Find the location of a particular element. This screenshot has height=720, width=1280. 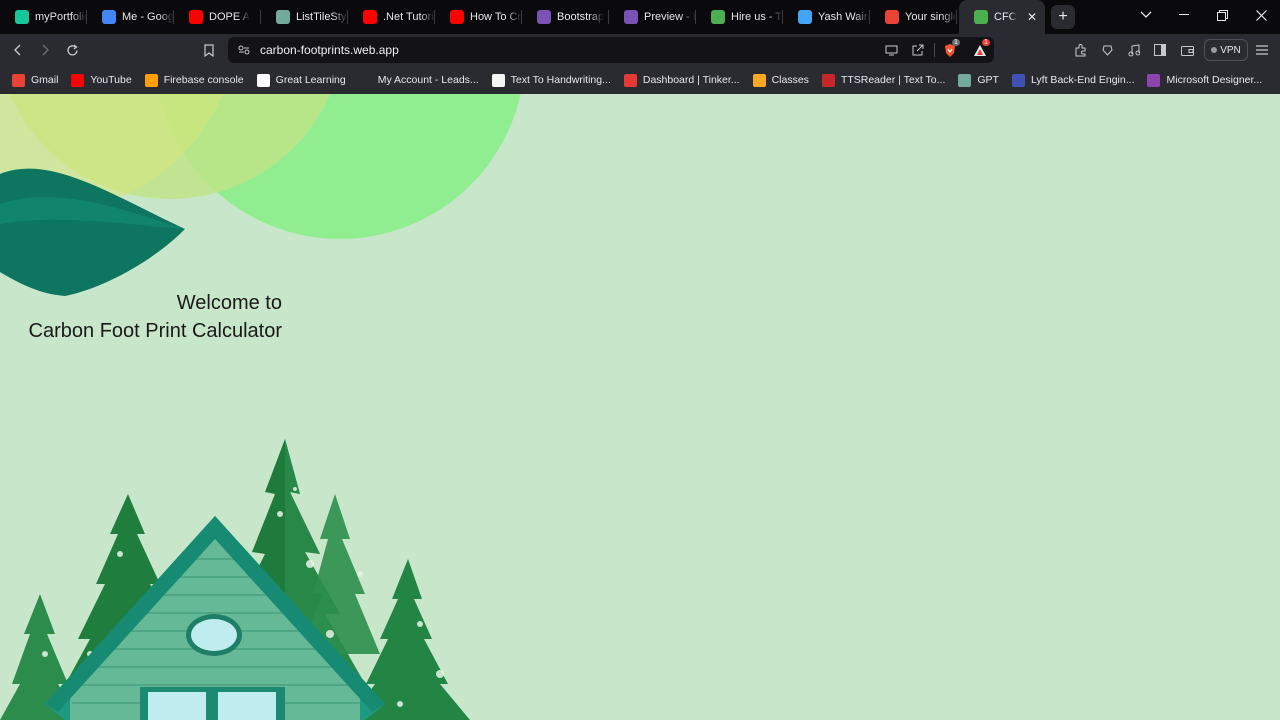

tab-5: How To Cre is located at coordinates (478, 17).